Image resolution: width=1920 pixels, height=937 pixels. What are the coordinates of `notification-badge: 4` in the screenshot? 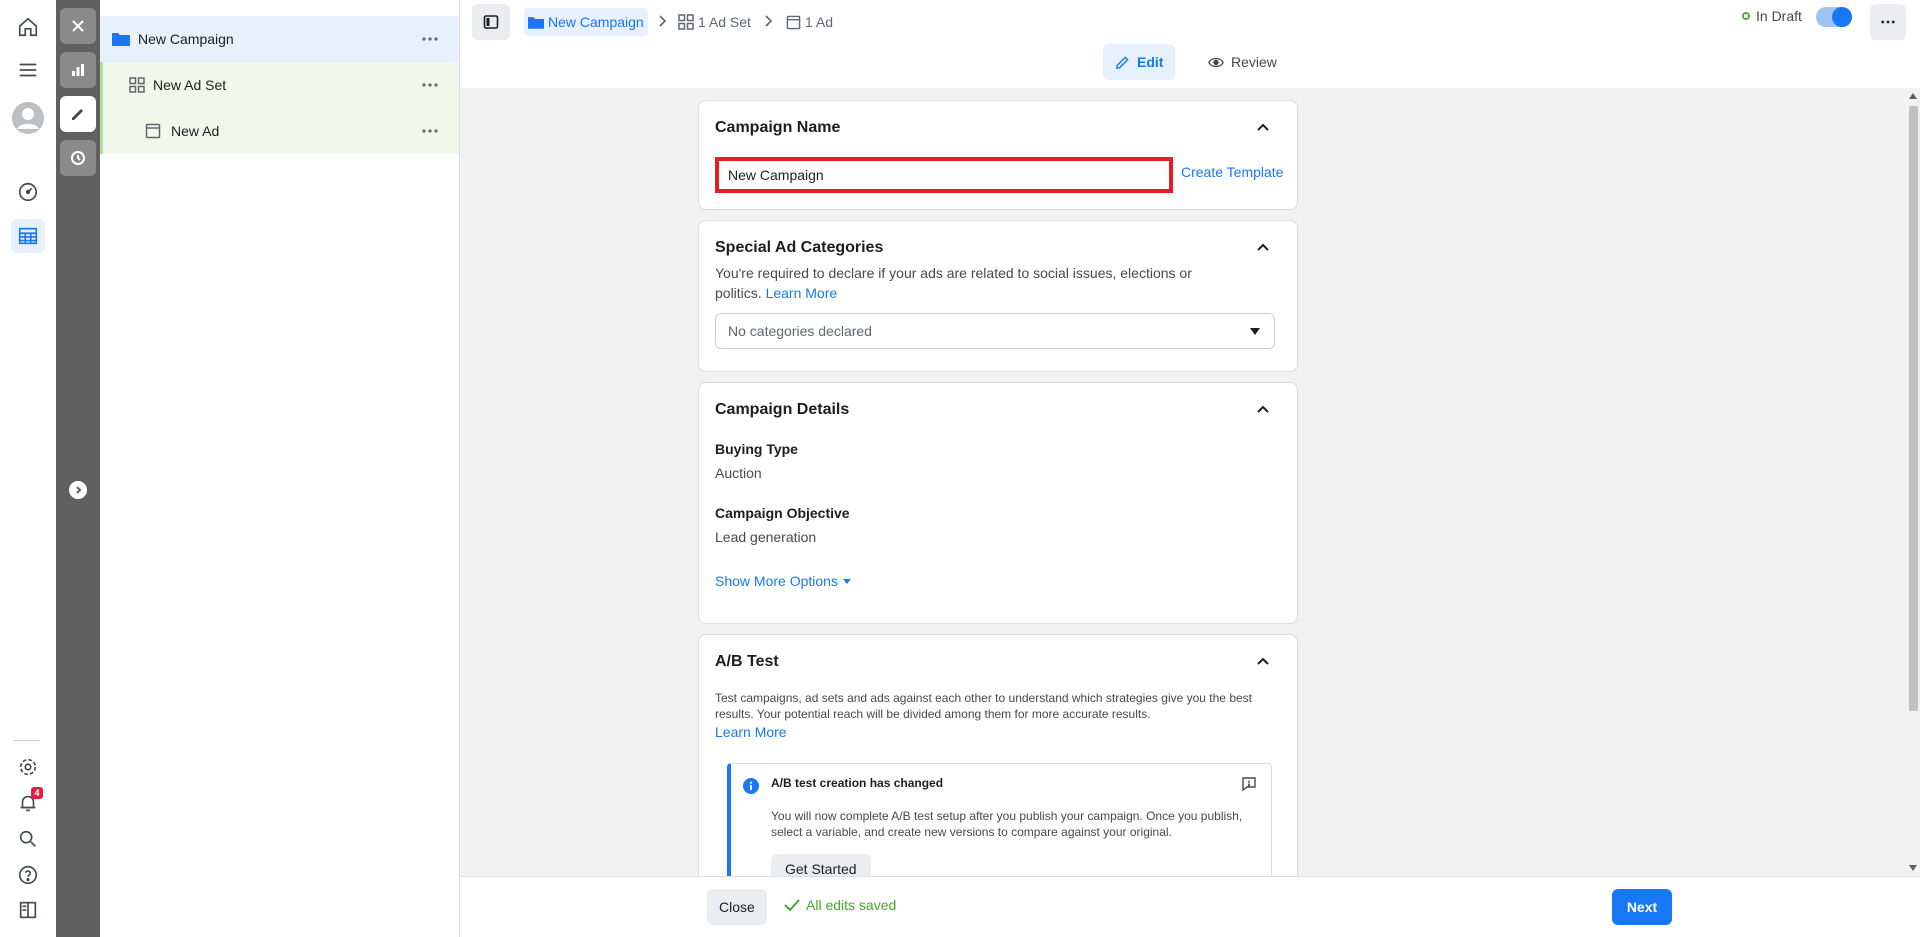 It's located at (37, 793).